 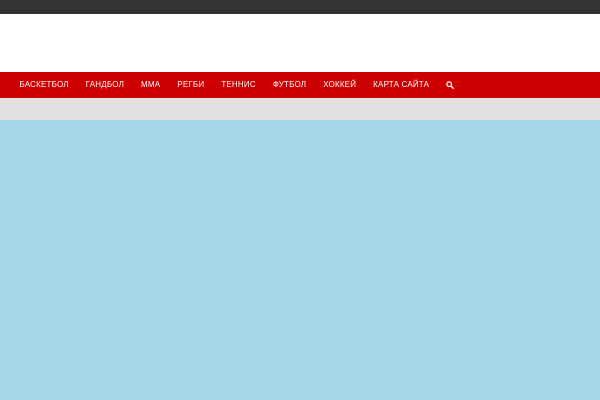 What do you see at coordinates (104, 85) in the screenshot?
I see `nav-item-handball: ГАНДБОЛ` at bounding box center [104, 85].